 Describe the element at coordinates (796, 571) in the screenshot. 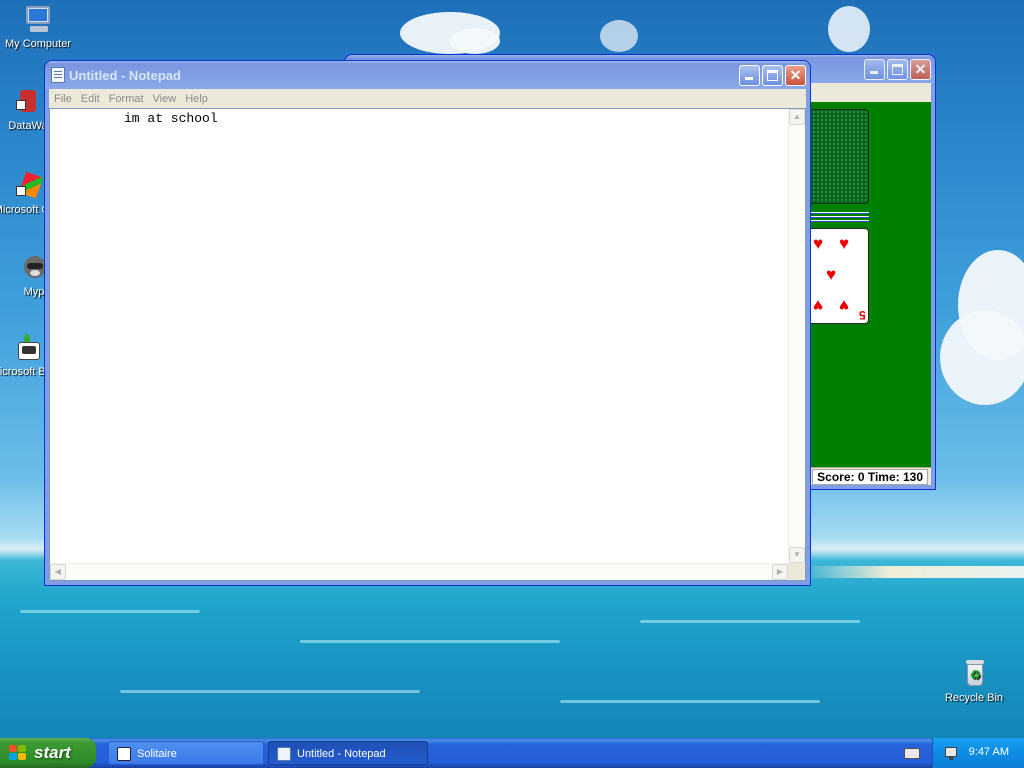

I see `resize-grip-icon` at that location.